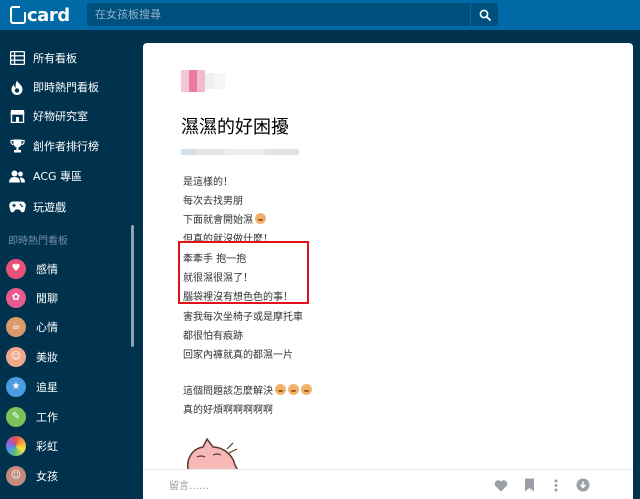  I want to click on board-item-label: 工作, so click(47, 417).